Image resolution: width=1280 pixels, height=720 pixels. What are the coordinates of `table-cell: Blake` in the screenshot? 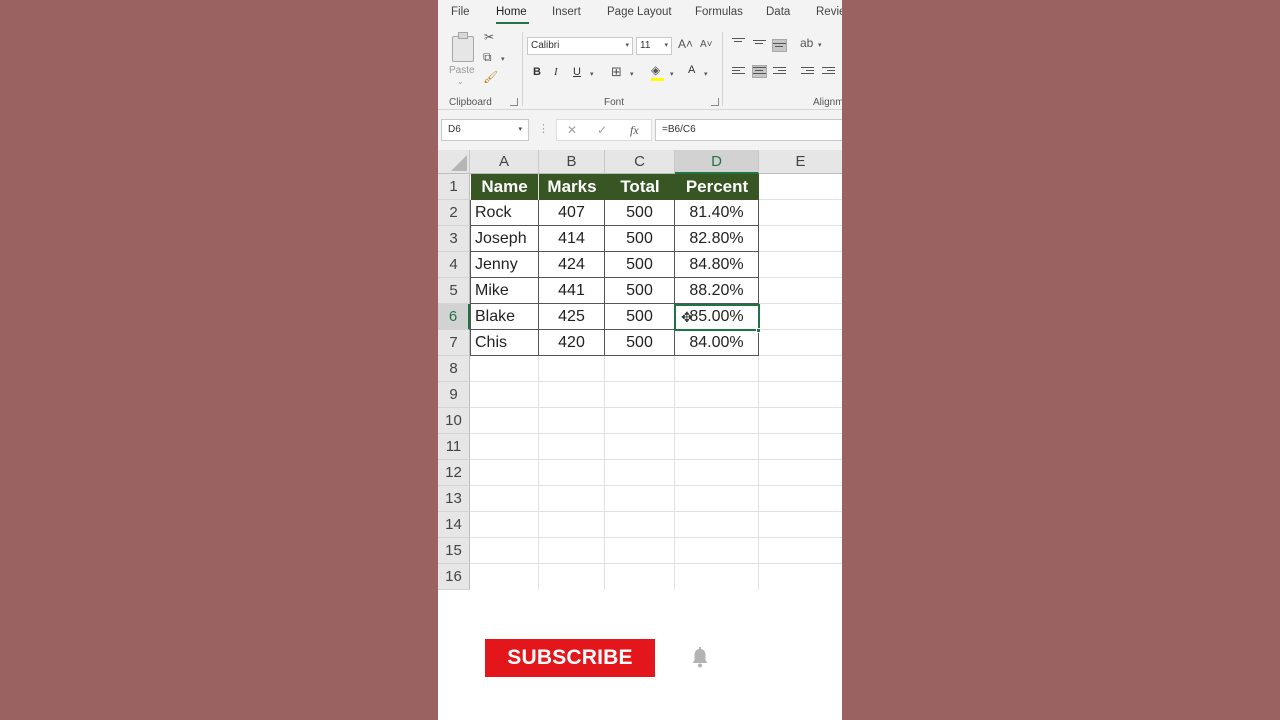 It's located at (505, 317).